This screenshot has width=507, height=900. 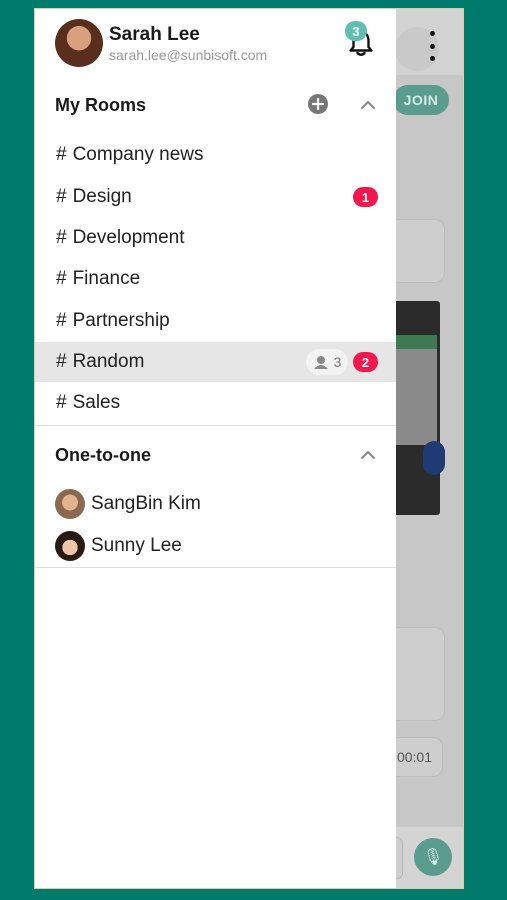 What do you see at coordinates (337, 362) in the screenshot?
I see `participant-count-value: 3` at bounding box center [337, 362].